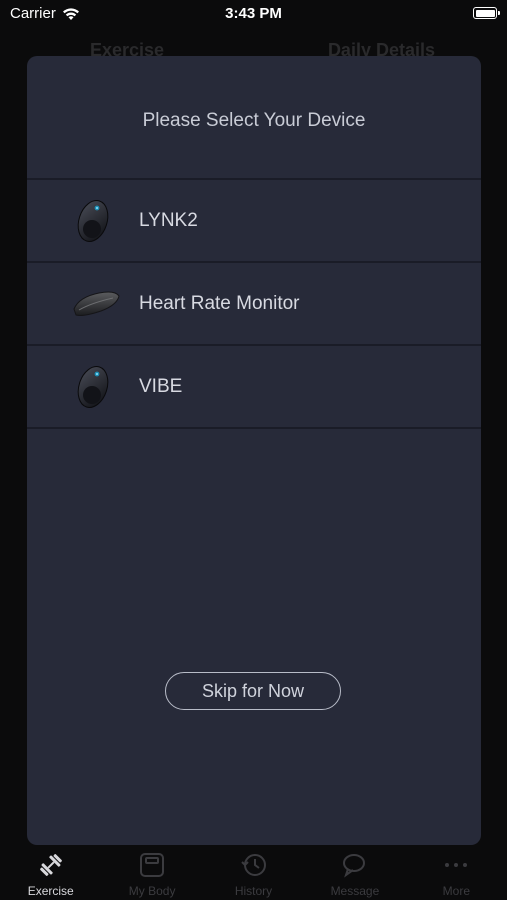 The image size is (507, 900). I want to click on skip-for-now-button: Skip for Now, so click(253, 691).